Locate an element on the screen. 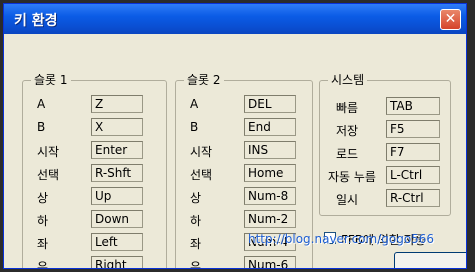 The image size is (475, 272). slot1-select-field: R-Shft is located at coordinates (117, 173).